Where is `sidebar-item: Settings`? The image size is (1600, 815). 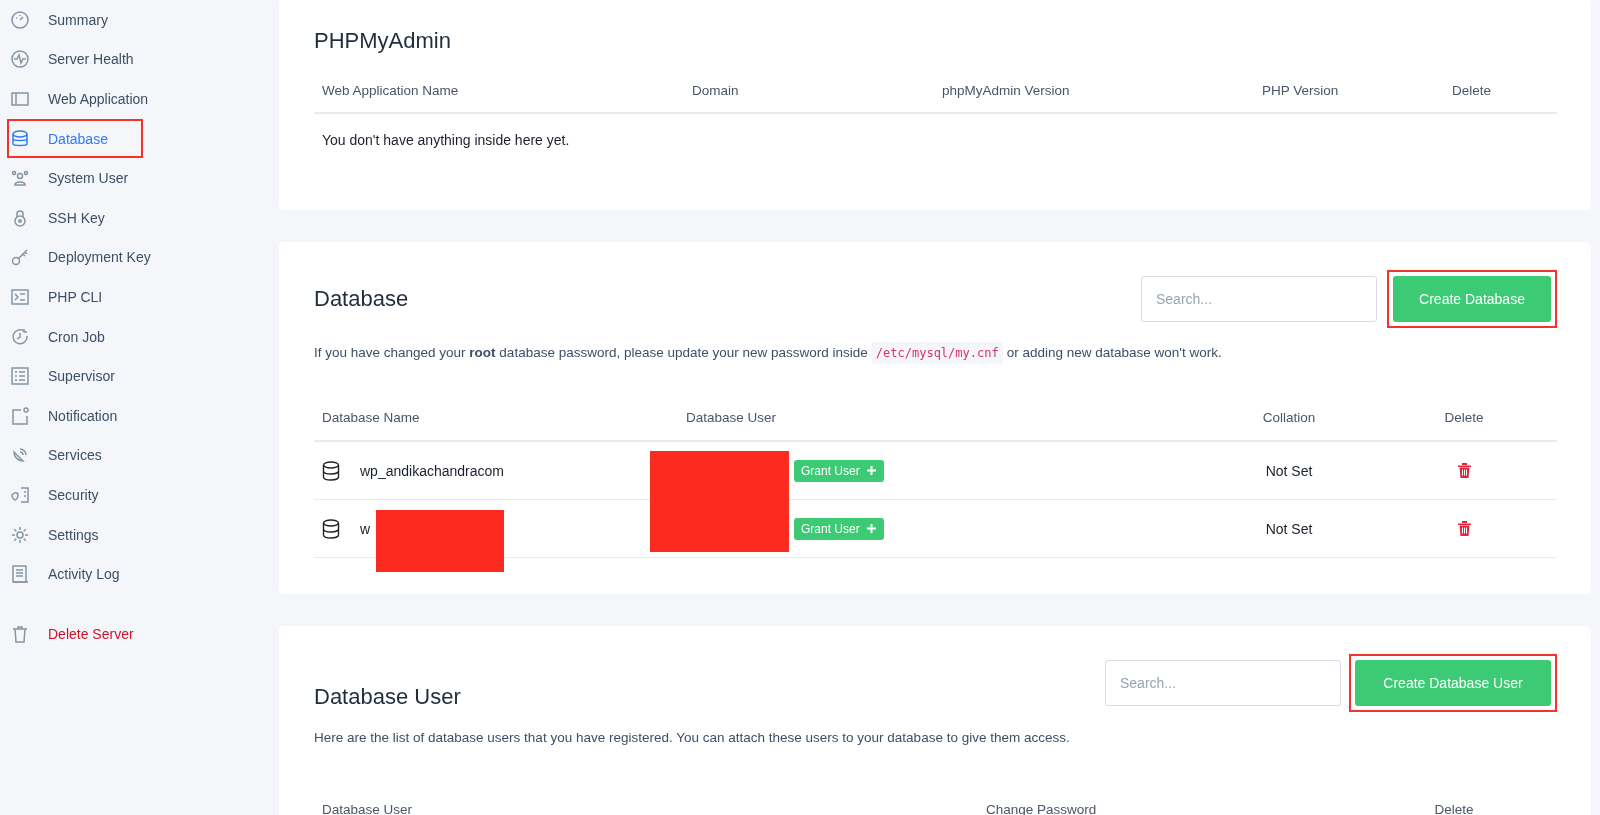
sidebar-item: Settings is located at coordinates (139, 534).